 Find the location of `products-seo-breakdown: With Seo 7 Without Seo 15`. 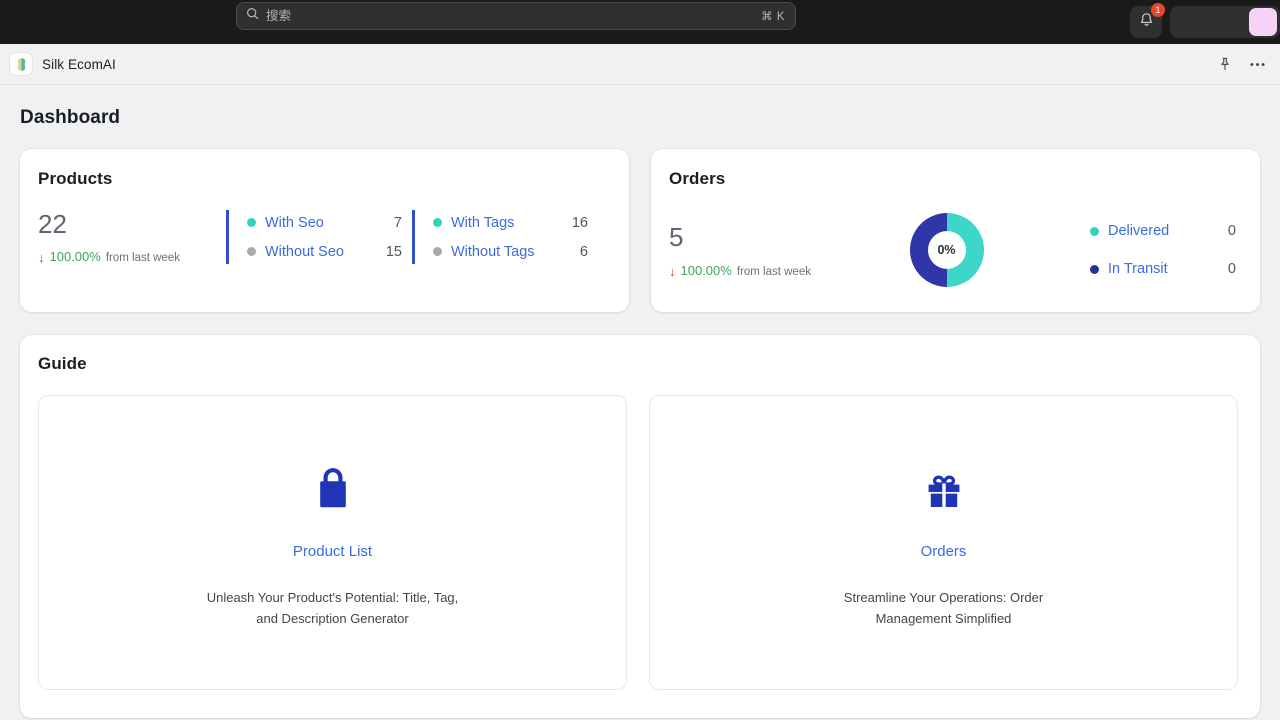

products-seo-breakdown: With Seo 7 Without Seo 15 is located at coordinates (314, 237).